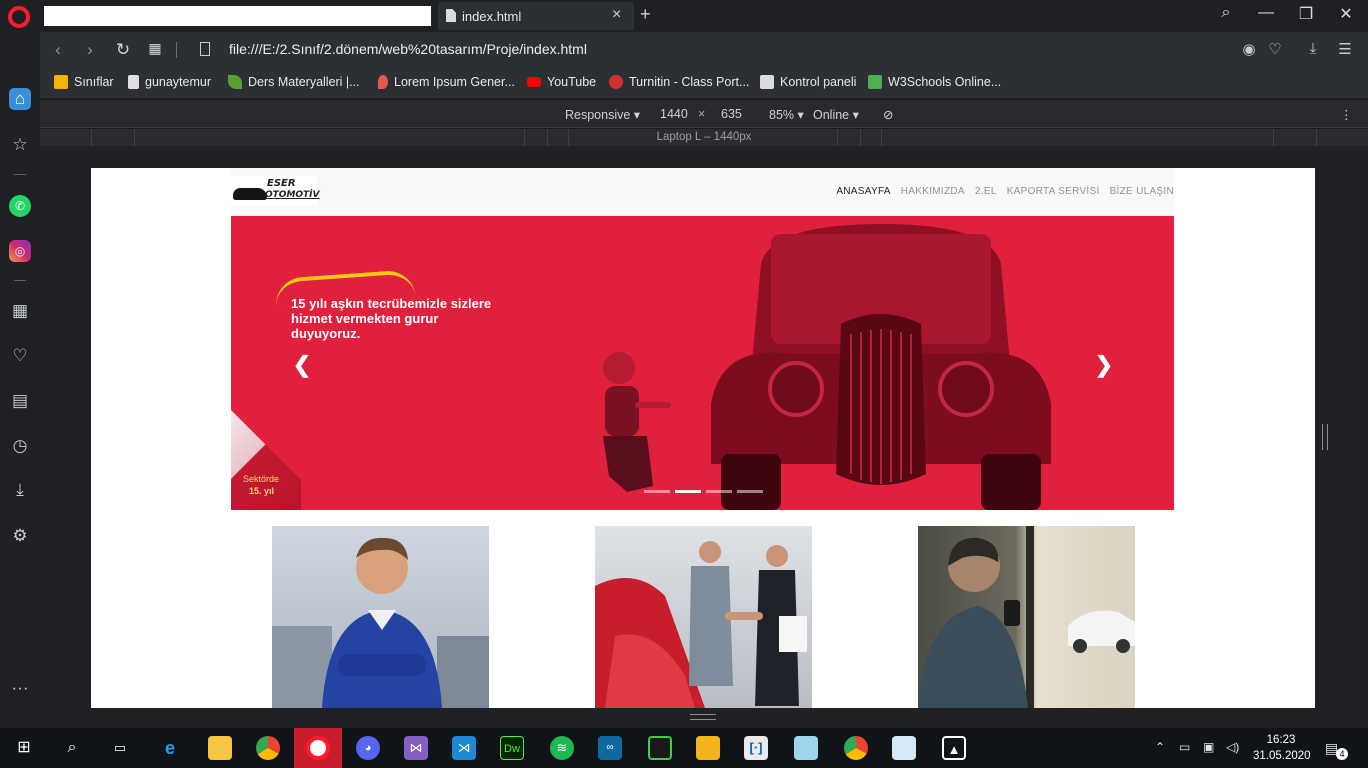  Describe the element at coordinates (561, 82) in the screenshot. I see `bookmark-youtube: YouTube` at that location.